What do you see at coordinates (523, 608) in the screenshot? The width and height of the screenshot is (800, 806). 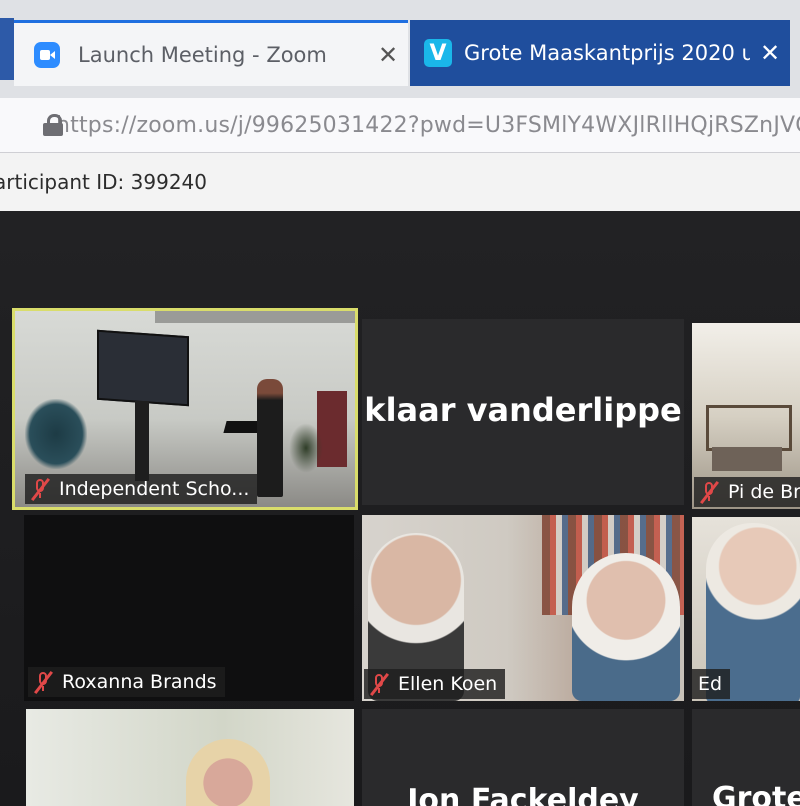 I see `video-tile-ellen-koen: Ellen Koen` at bounding box center [523, 608].